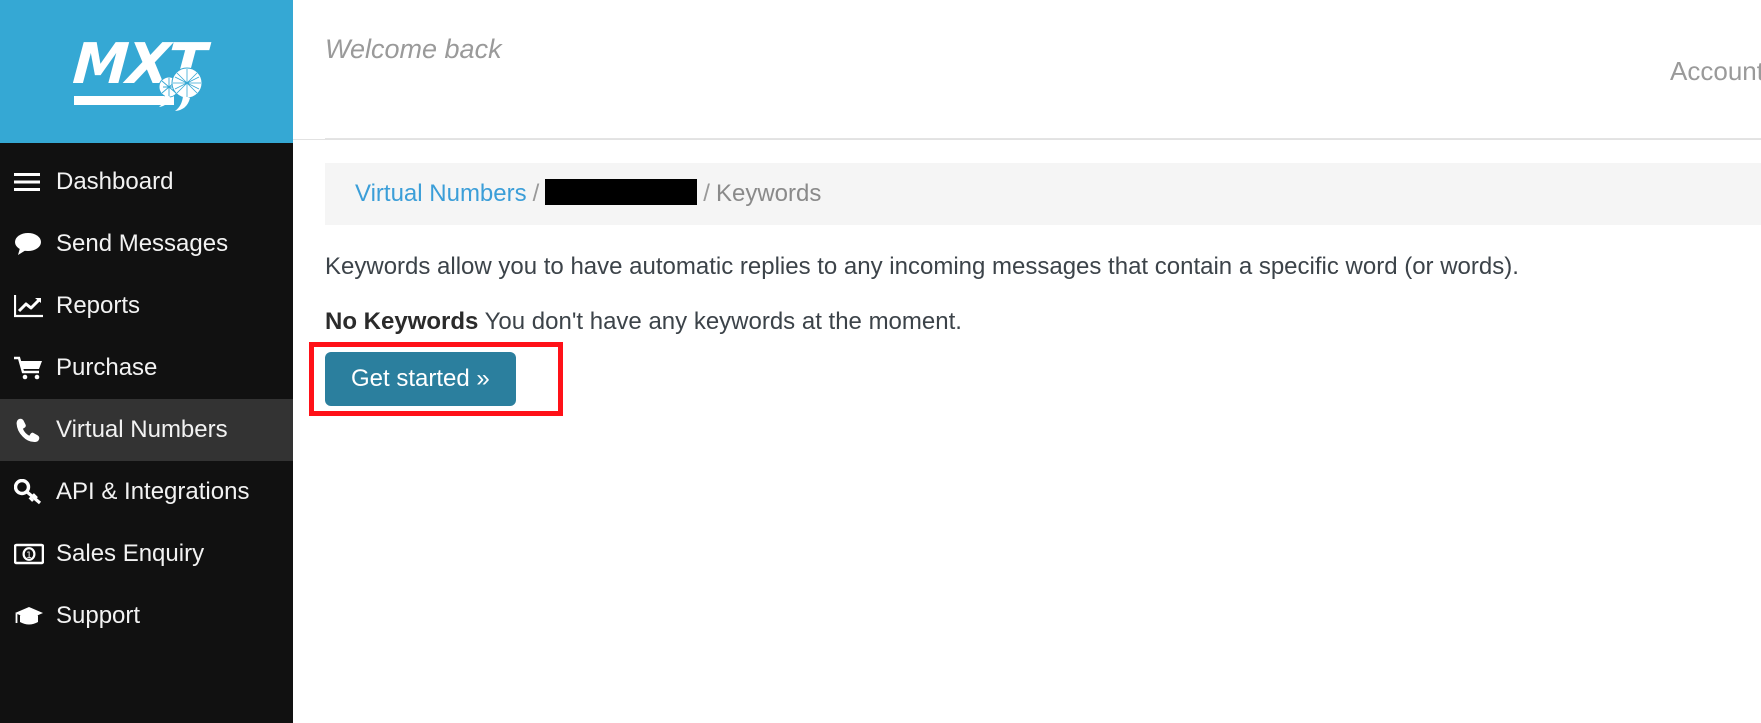 The width and height of the screenshot is (1761, 723). I want to click on get-started-area: Get started », so click(446, 384).